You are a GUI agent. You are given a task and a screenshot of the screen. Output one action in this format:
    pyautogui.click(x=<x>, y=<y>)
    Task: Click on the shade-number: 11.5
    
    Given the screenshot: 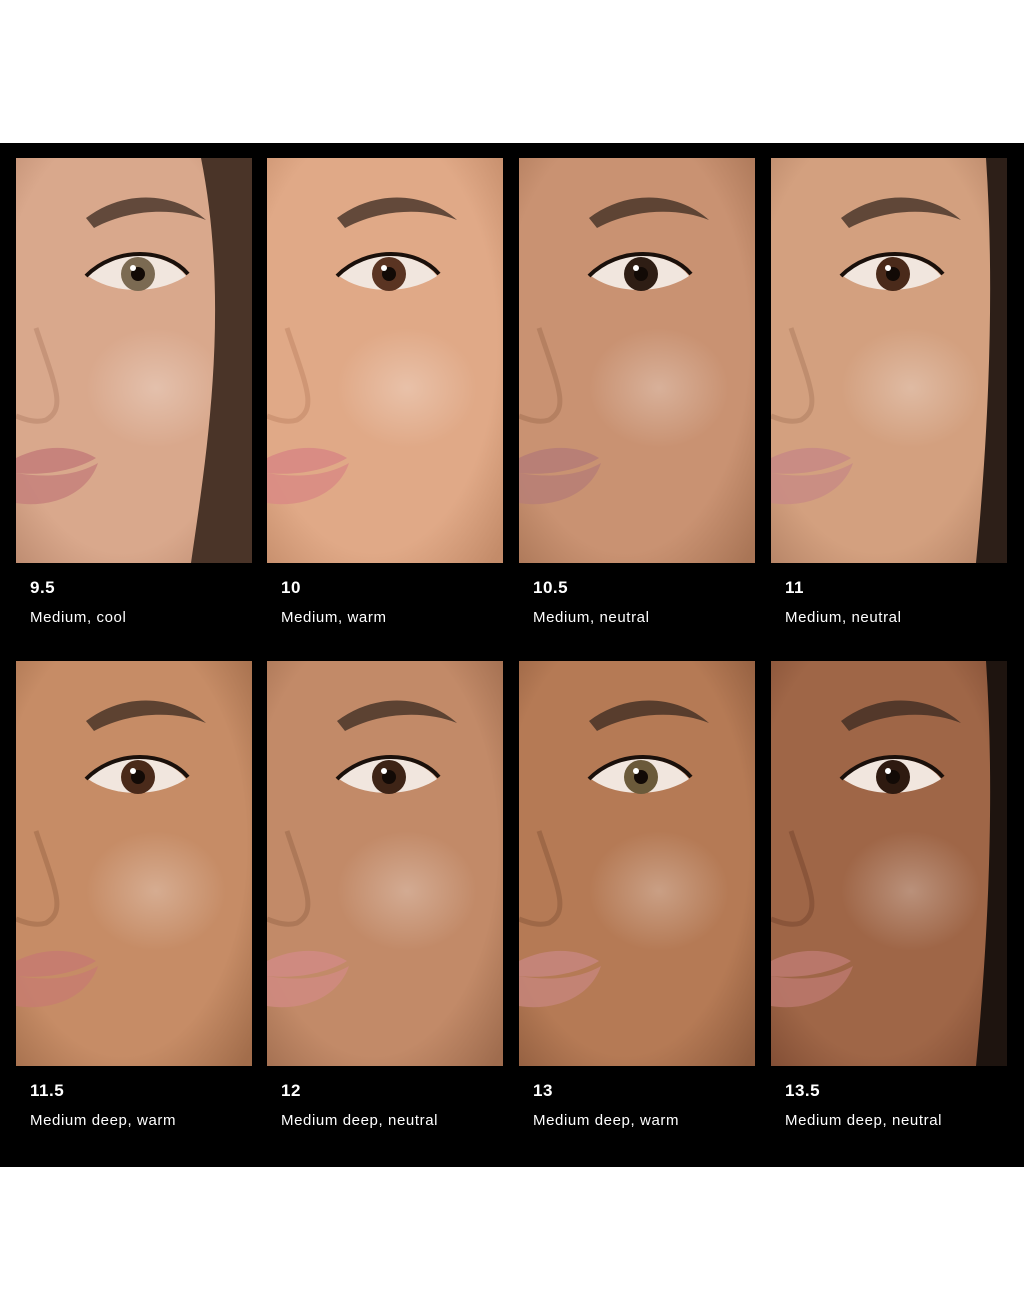 What is the action you would take?
    pyautogui.click(x=47, y=1090)
    